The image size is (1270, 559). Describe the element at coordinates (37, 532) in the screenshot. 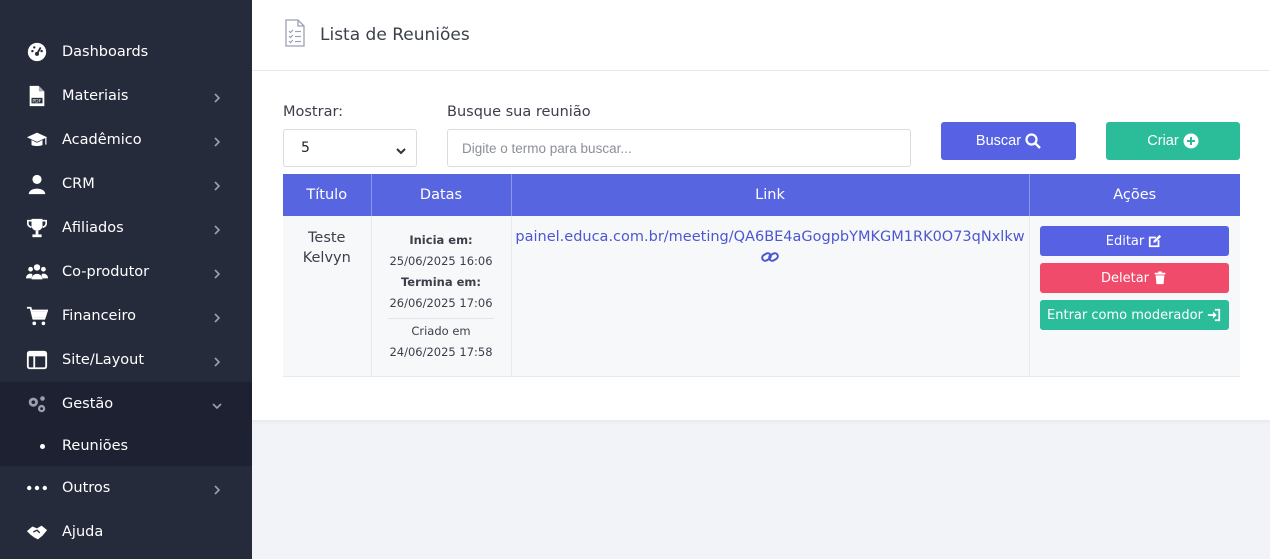

I see `handshake-icon` at that location.